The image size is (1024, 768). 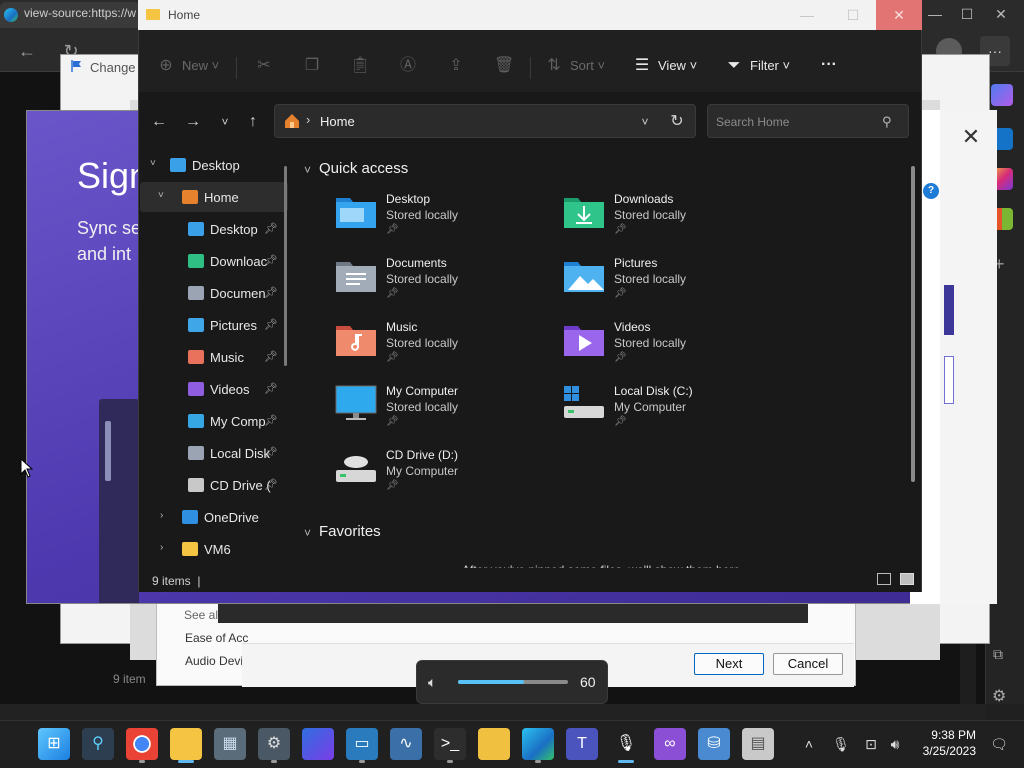 What do you see at coordinates (363, 168) in the screenshot?
I see `quick-access-header: Quick access` at bounding box center [363, 168].